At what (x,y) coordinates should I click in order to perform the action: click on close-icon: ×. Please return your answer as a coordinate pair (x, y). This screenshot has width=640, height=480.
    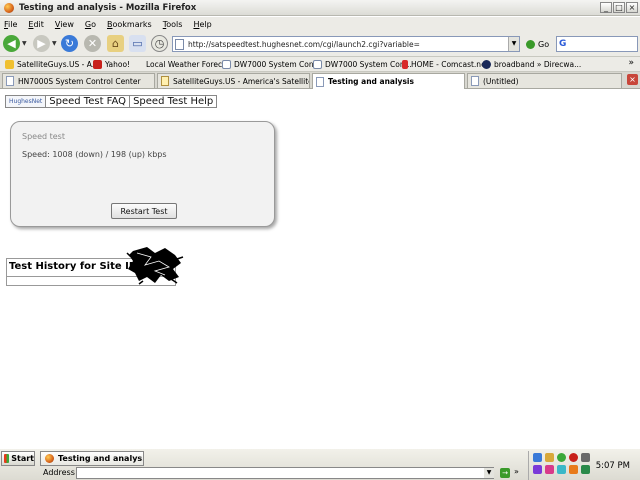
    Looking at the image, I should click on (632, 7).